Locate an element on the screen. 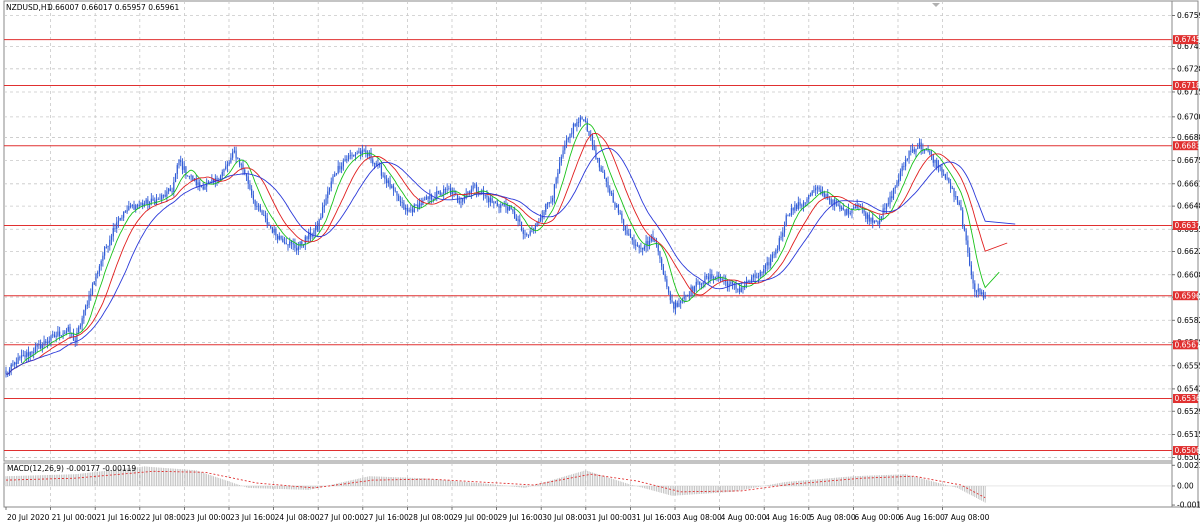 The height and width of the screenshot is (525, 1200). price-tick-label: 0.65290 is located at coordinates (1188, 411).